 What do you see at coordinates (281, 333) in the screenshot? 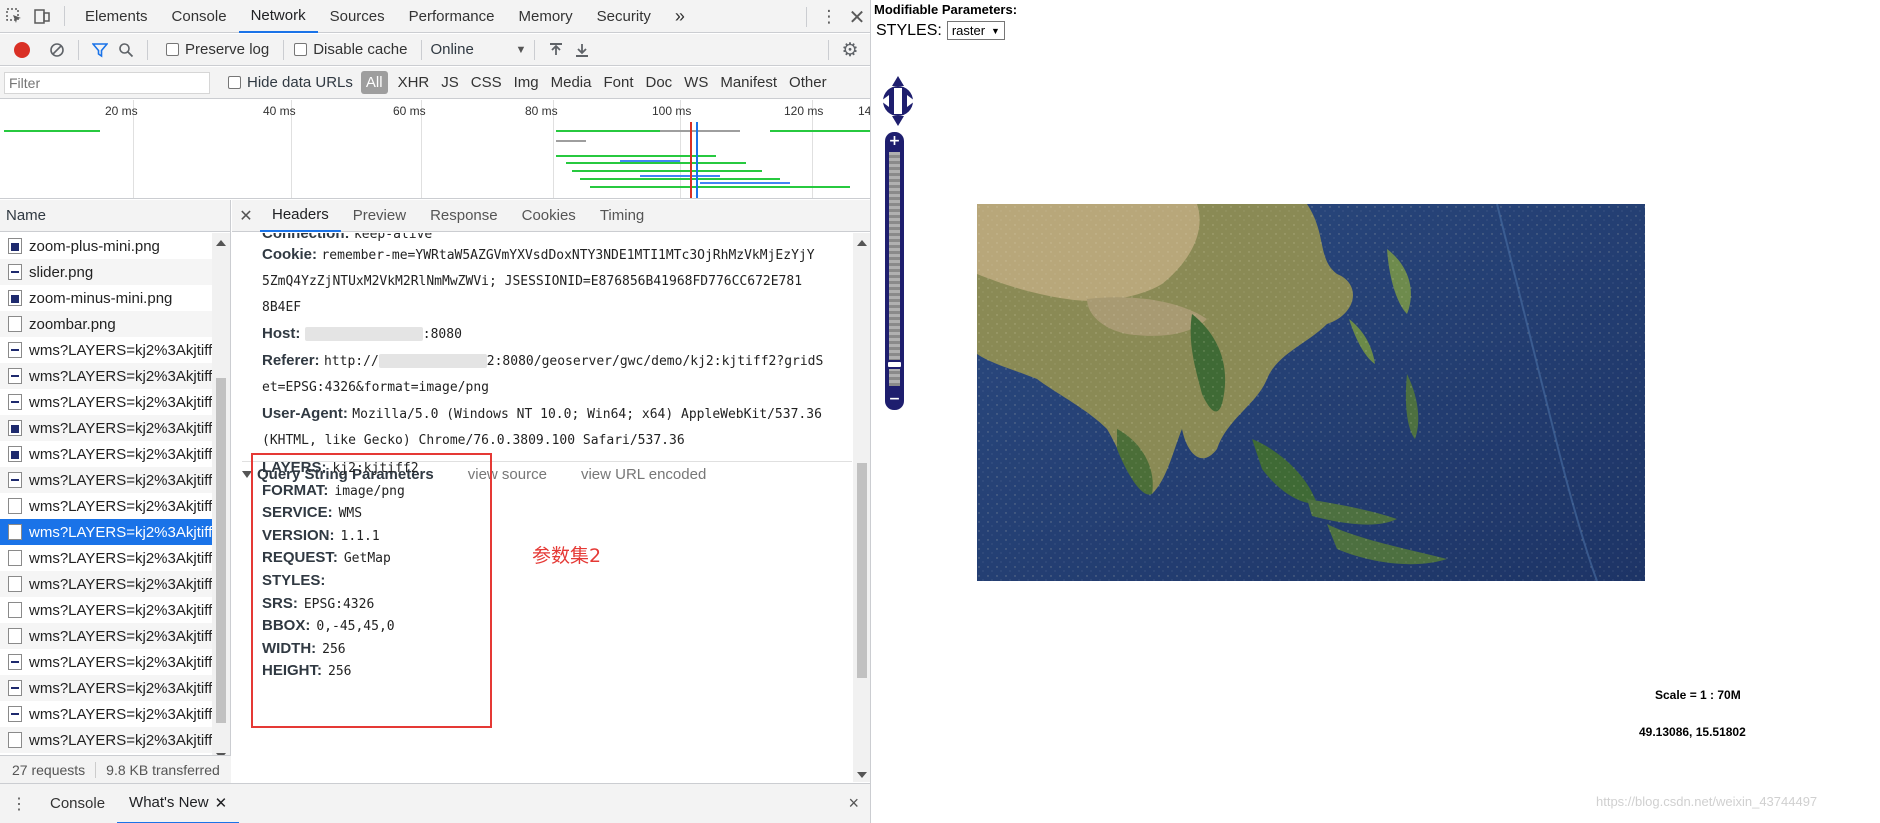
I see `header-key: Host:` at bounding box center [281, 333].